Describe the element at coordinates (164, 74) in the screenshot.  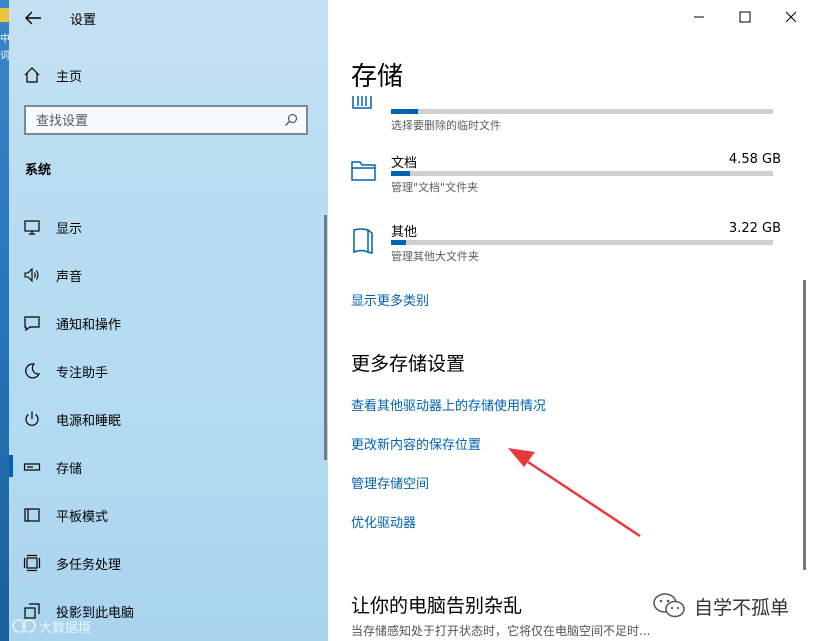
I see `sidebar-item-home: 主页` at that location.